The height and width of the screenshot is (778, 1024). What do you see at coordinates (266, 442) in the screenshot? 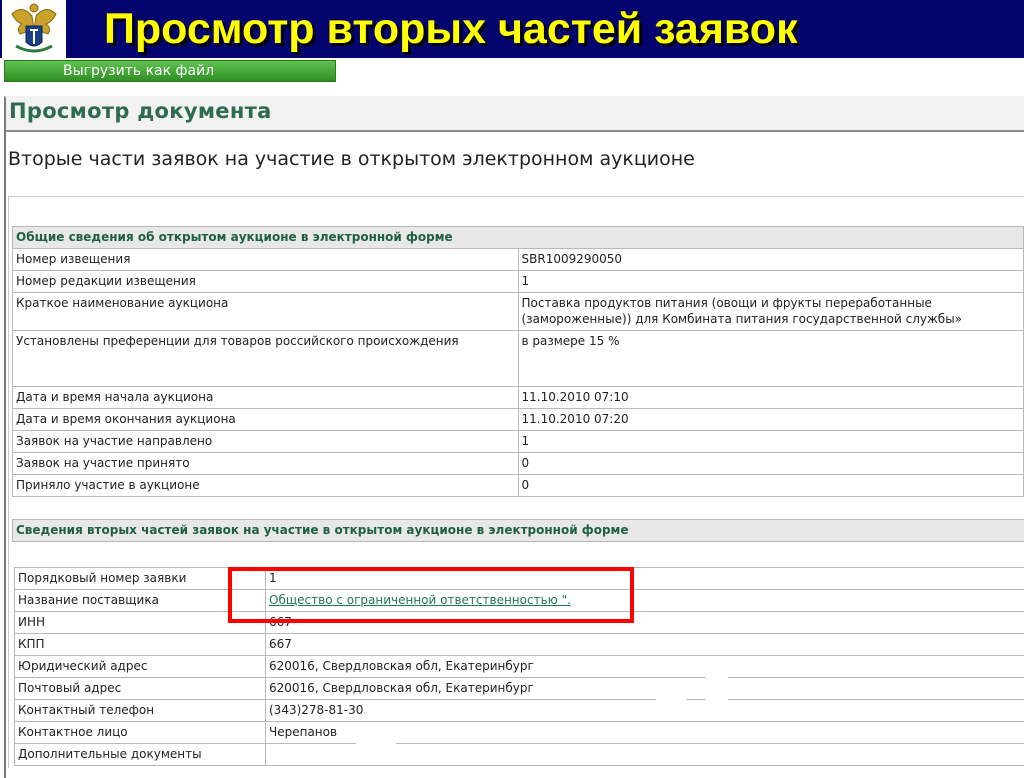
I see `row-label: Заявок на участие направлено` at bounding box center [266, 442].